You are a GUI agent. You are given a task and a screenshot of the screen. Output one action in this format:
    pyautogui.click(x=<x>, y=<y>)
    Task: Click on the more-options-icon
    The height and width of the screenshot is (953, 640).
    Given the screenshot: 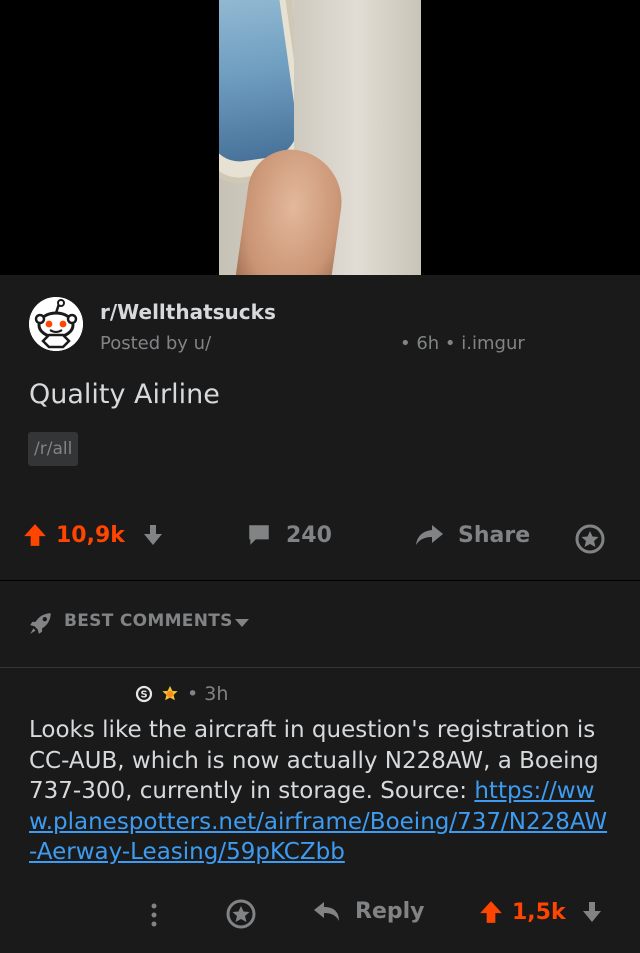 What is the action you would take?
    pyautogui.click(x=154, y=915)
    